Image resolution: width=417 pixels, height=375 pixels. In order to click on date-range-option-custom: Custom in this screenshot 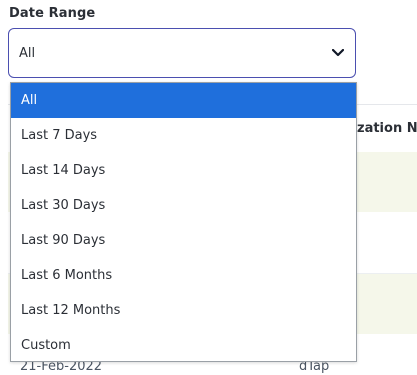, I will do `click(183, 345)`.